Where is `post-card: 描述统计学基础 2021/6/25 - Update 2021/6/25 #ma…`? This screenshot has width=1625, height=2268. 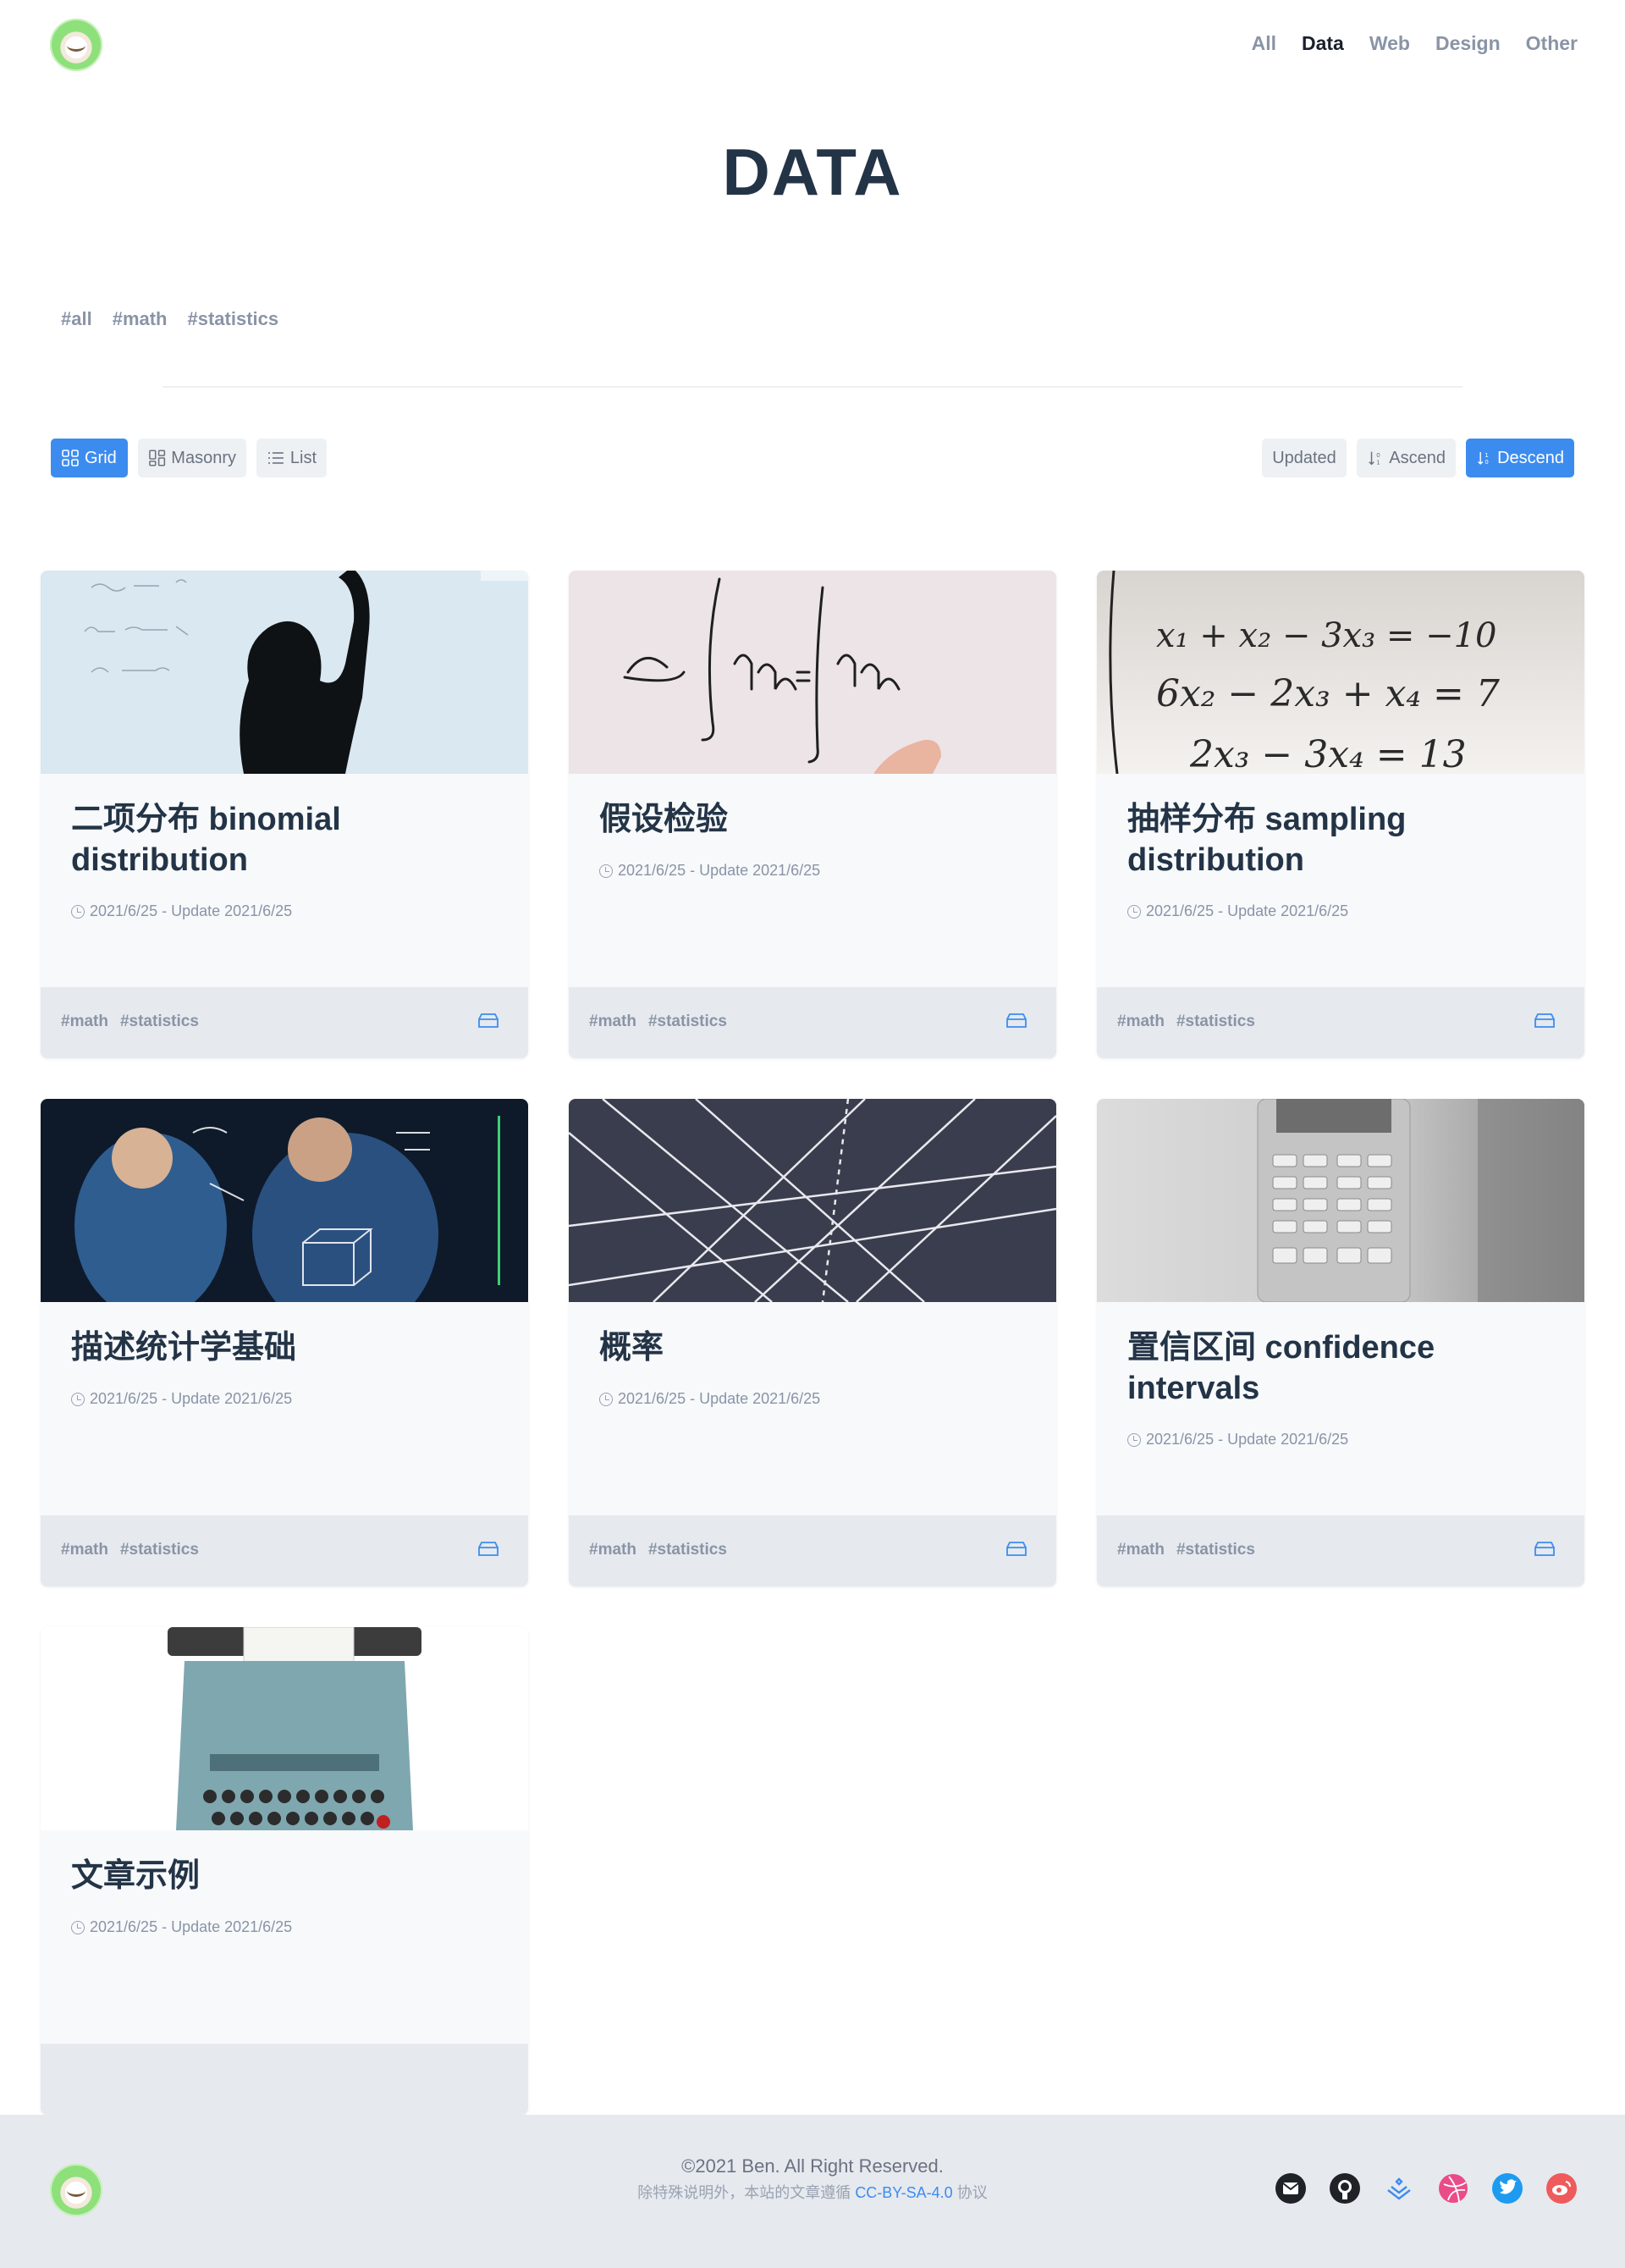 post-card: 描述统计学基础 2021/6/25 - Update 2021/6/25 #ma… is located at coordinates (284, 1342).